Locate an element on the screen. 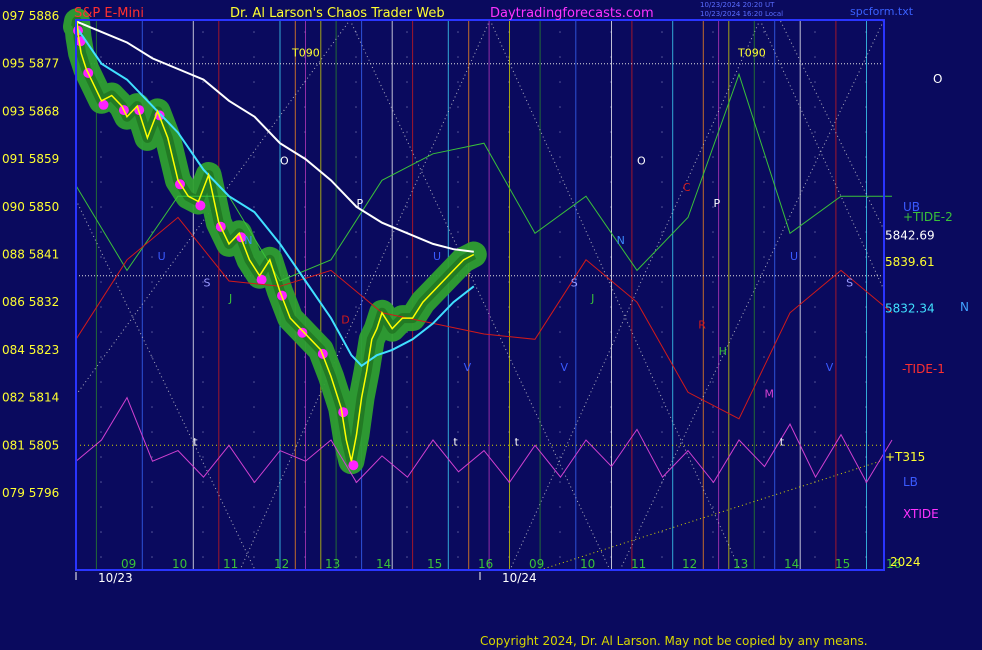 This screenshot has width=982, height=650. plot-letter: R is located at coordinates (702, 325).